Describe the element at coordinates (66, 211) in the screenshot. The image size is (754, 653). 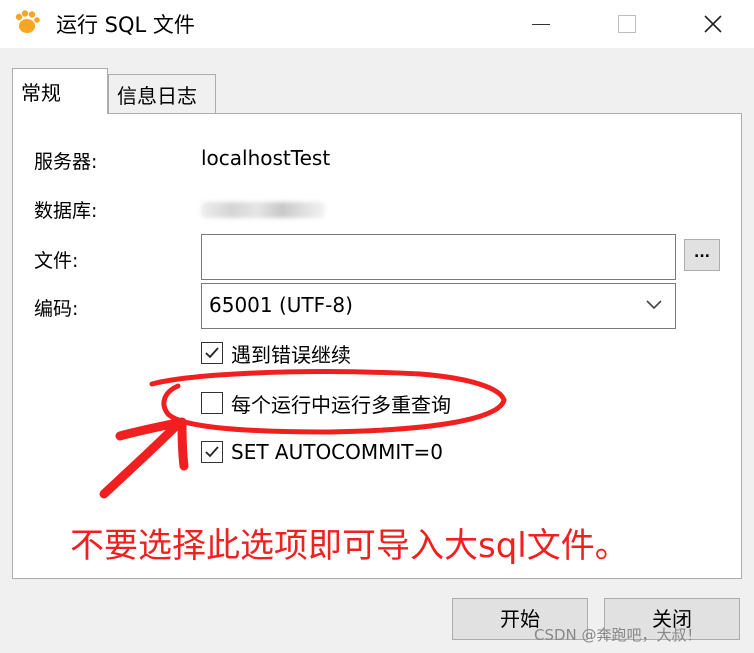
I see `database-label: 数据库:` at that location.